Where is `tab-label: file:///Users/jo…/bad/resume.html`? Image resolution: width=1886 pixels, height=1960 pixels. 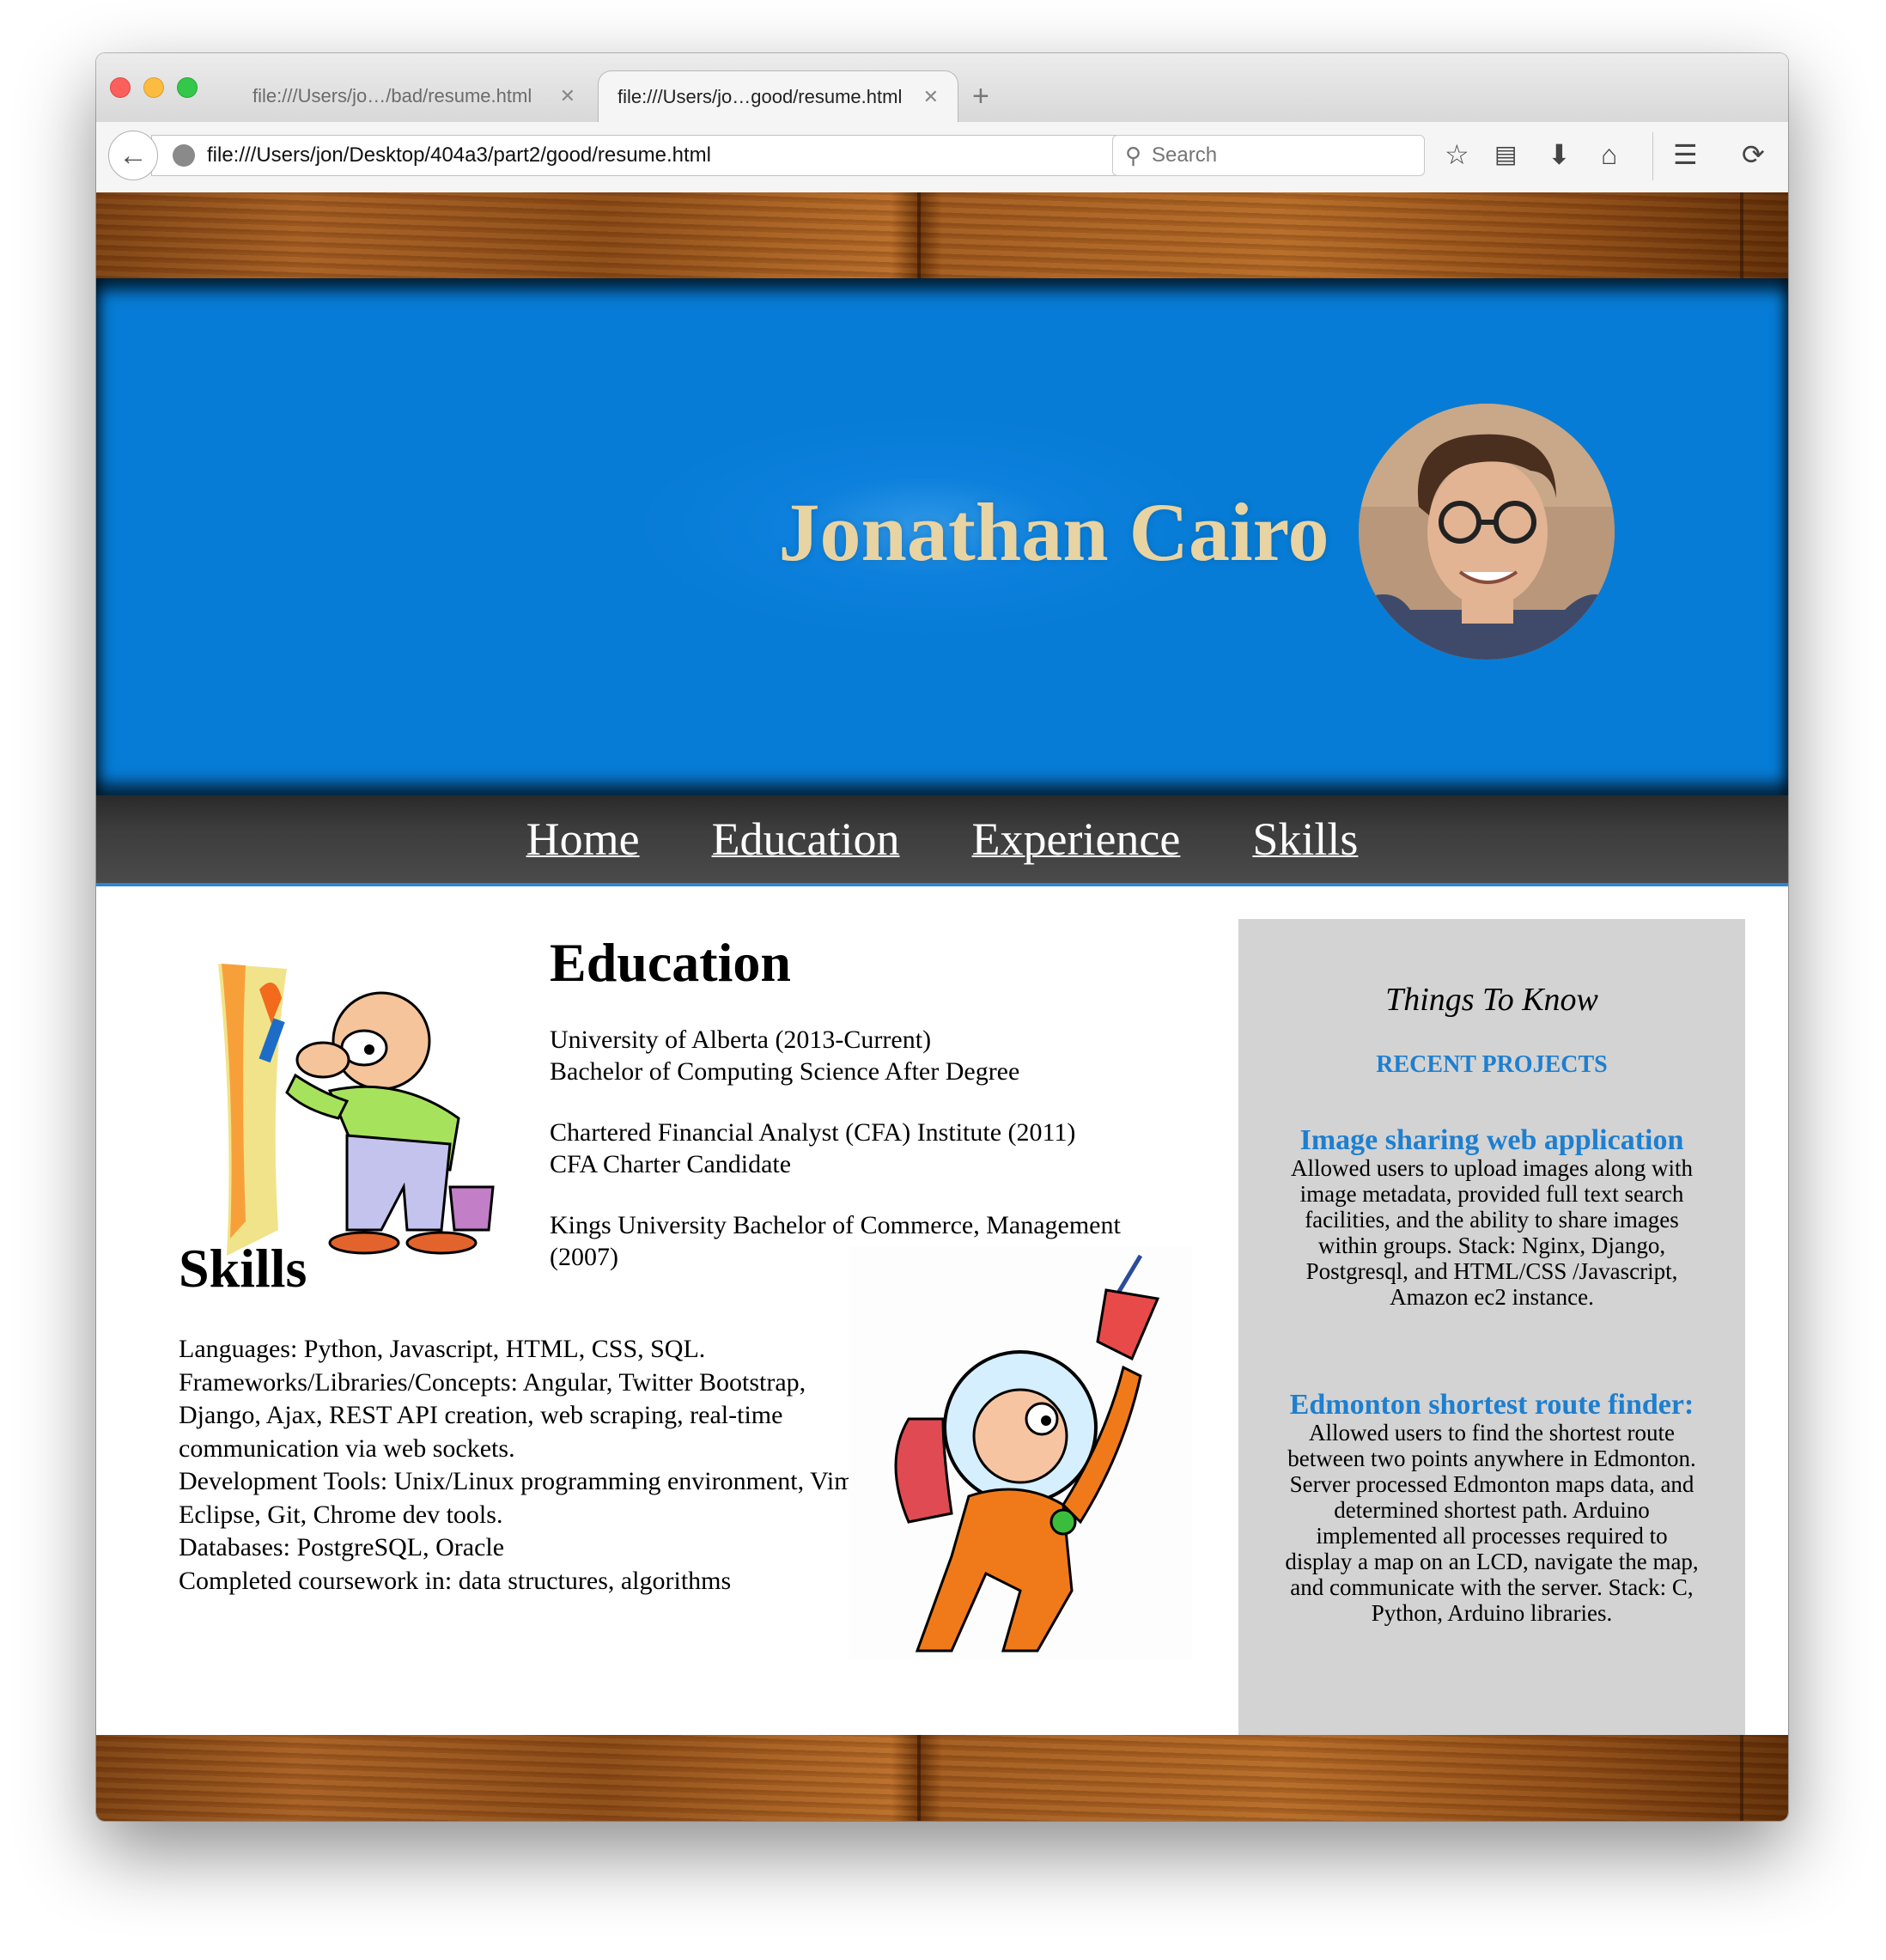
tab-label: file:///Users/jo…/bad/resume.html is located at coordinates (392, 96).